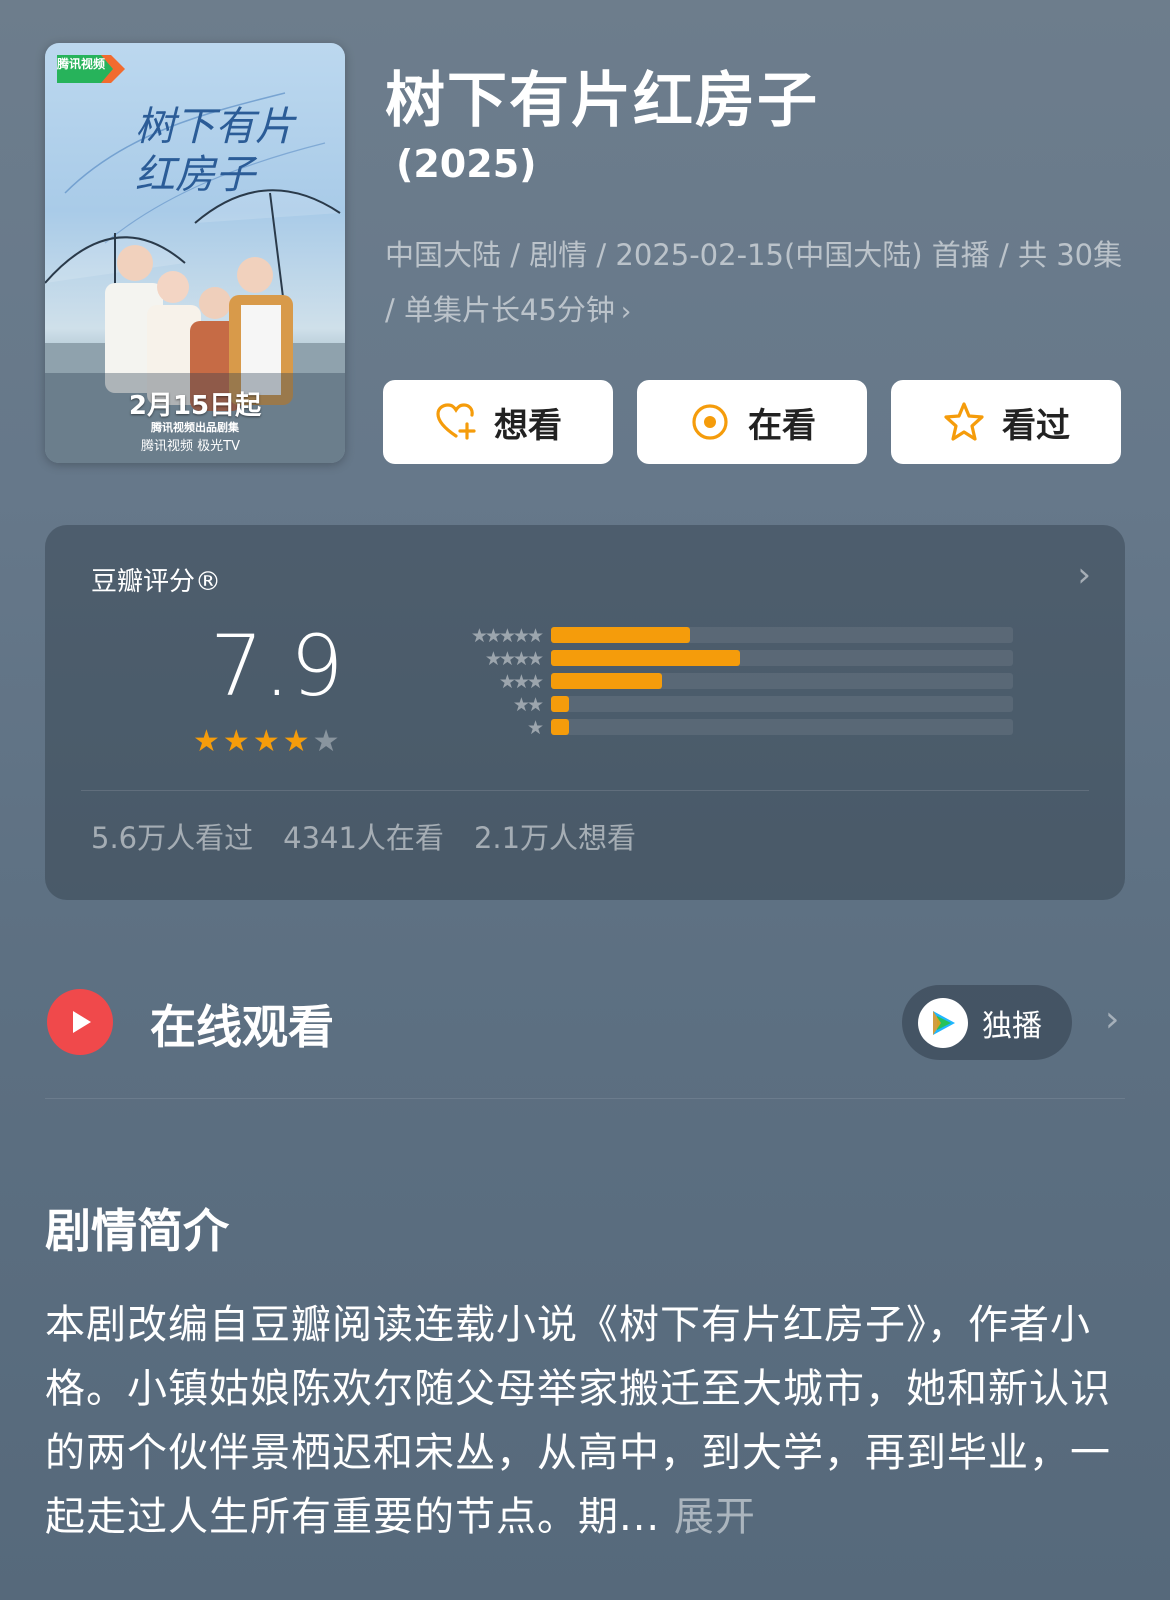 This screenshot has width=1170, height=1600. I want to click on star-empty-icon: ★, so click(326, 741).